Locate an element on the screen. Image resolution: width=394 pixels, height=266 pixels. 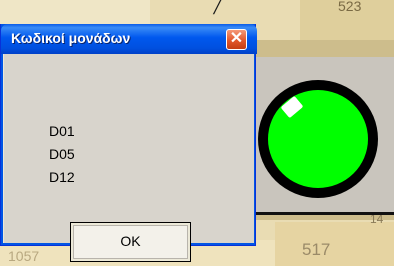
dialog-title: Κωδικοί μονάδων is located at coordinates (71, 38).